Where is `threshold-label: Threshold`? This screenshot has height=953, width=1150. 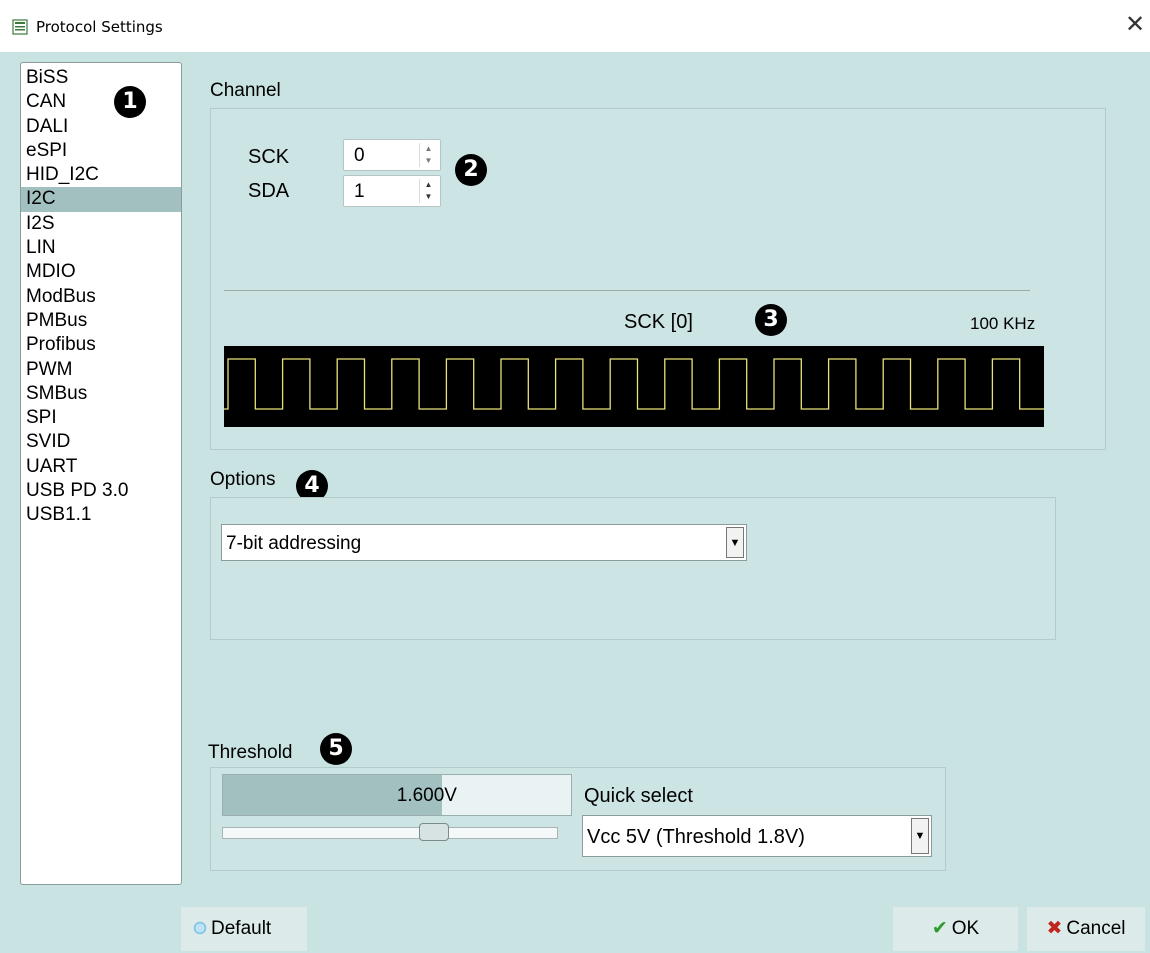
threshold-label: Threshold is located at coordinates (250, 752).